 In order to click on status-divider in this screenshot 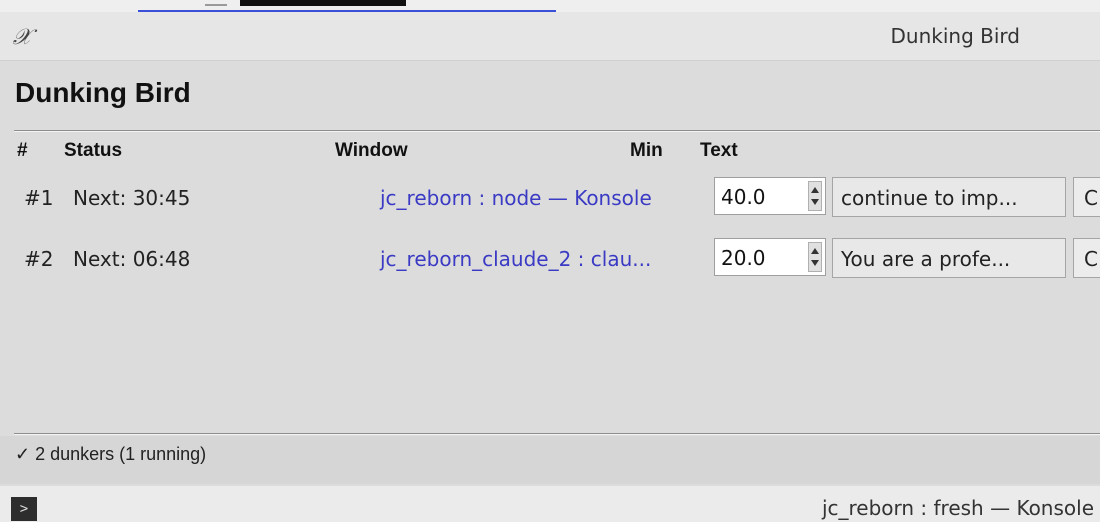, I will do `click(557, 434)`.